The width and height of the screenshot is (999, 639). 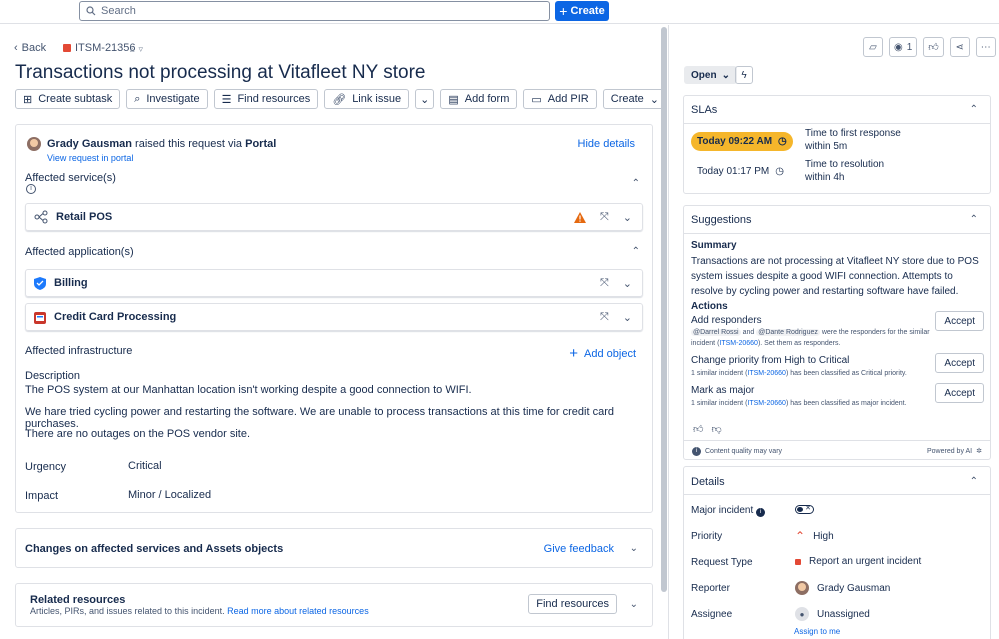 What do you see at coordinates (606, 144) in the screenshot?
I see `hide-details-link: Hide details` at bounding box center [606, 144].